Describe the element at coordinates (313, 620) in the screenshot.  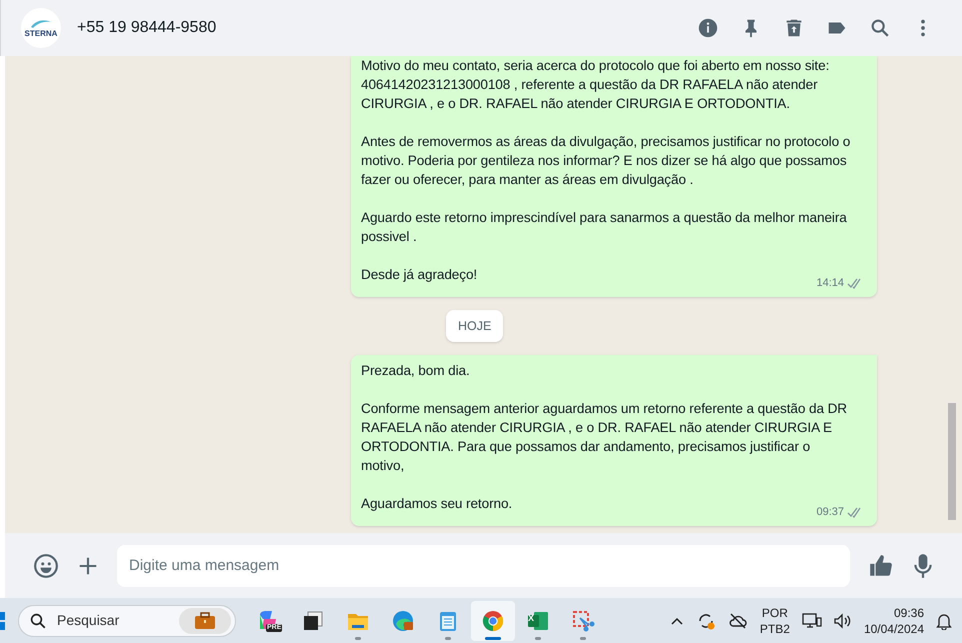
I see `task-view-icon` at that location.